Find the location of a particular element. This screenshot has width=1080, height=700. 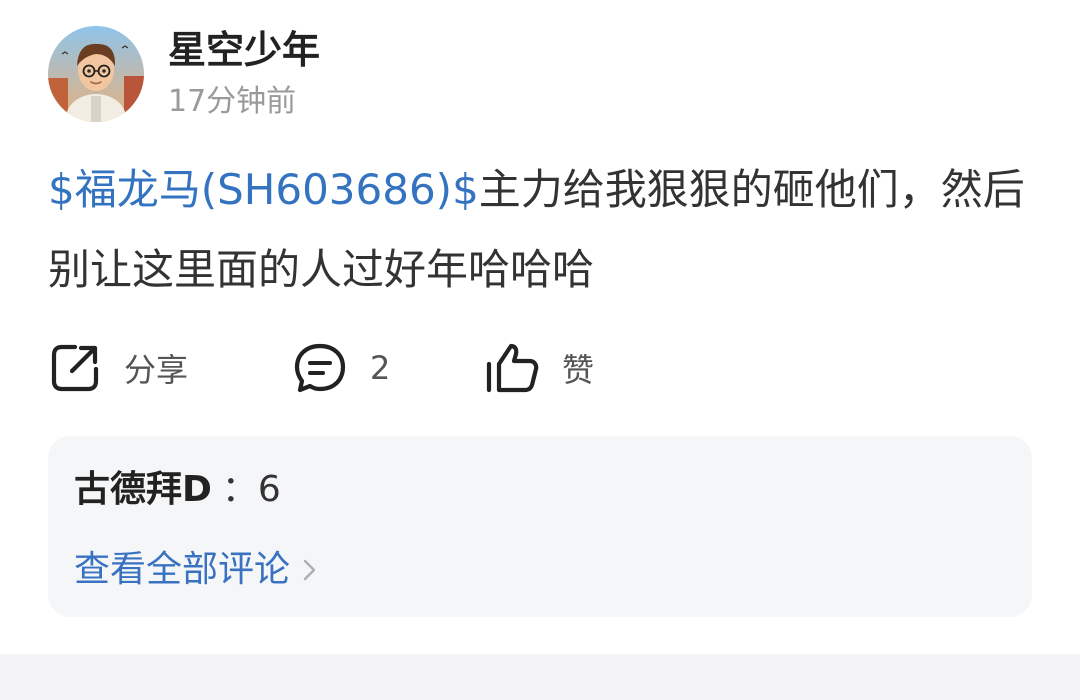

avatar is located at coordinates (96, 74).